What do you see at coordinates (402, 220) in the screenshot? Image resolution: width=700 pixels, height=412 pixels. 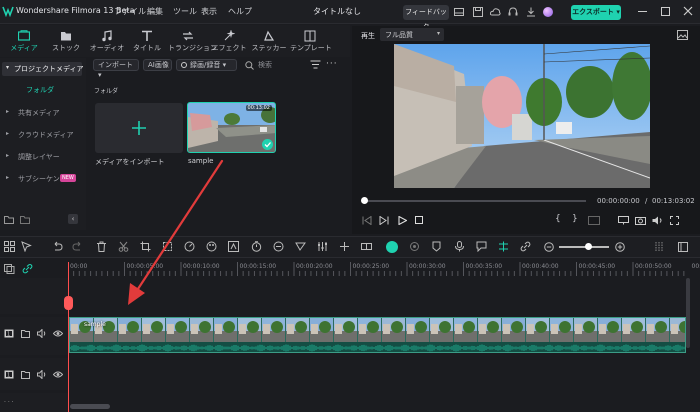 I see `play-icon` at bounding box center [402, 220].